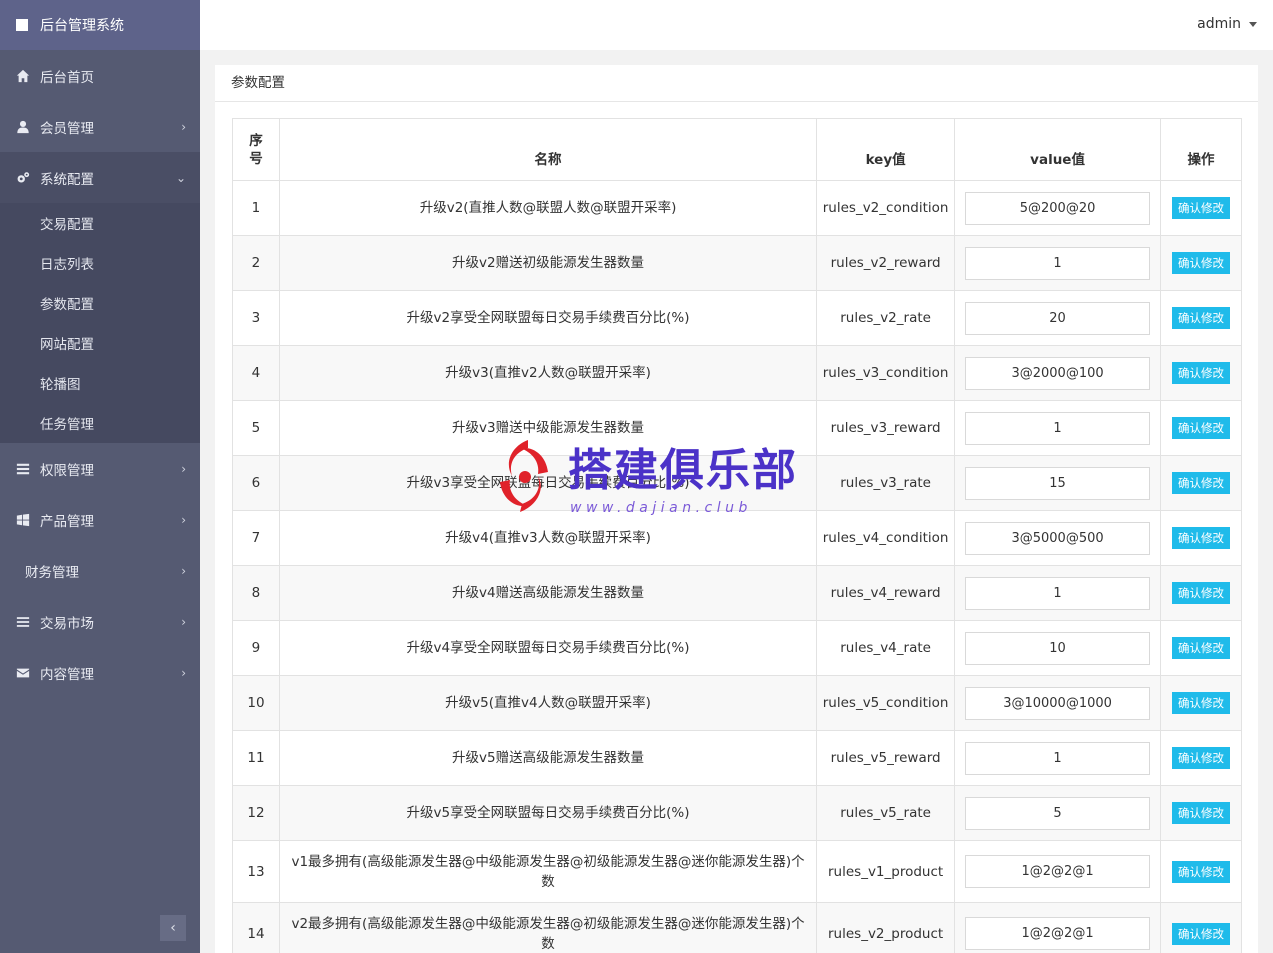 Image resolution: width=1273 pixels, height=953 pixels. I want to click on submenu-item-carousel: 轮播图, so click(100, 383).